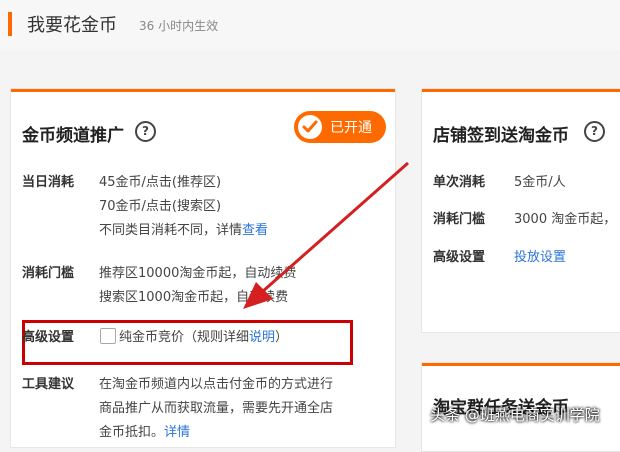  I want to click on annotation-arrow-icon, so click(326, 235).